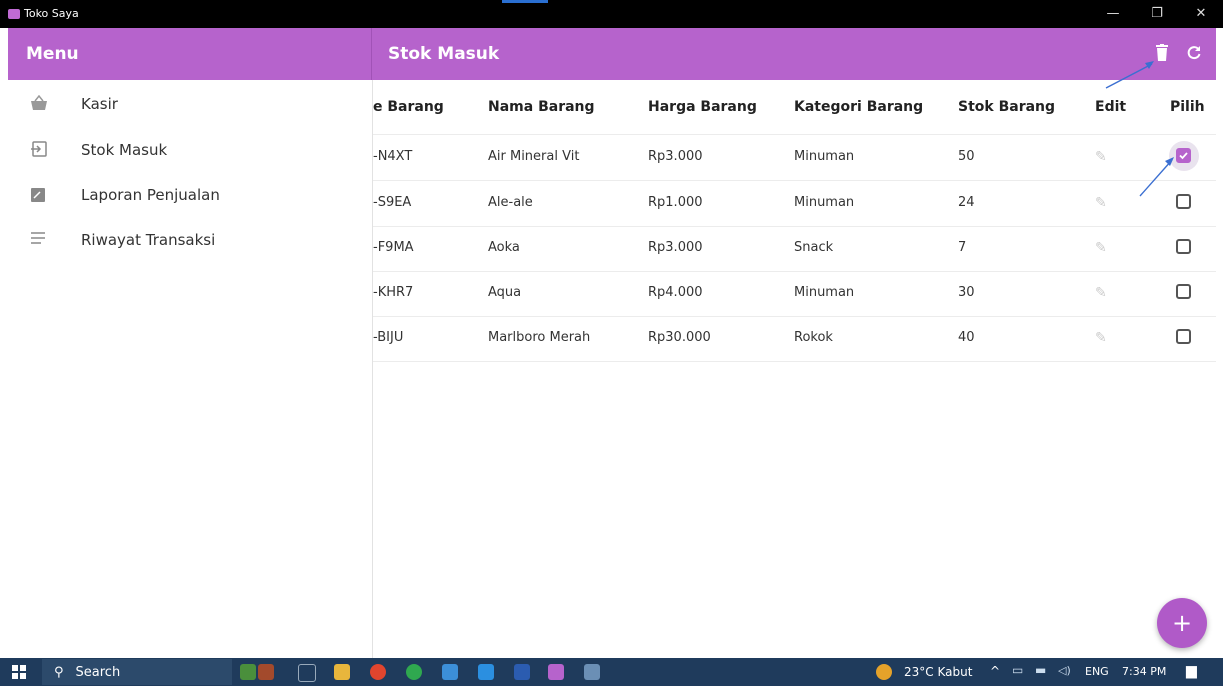 The height and width of the screenshot is (686, 1223). I want to click on report-icon, so click(39, 195).